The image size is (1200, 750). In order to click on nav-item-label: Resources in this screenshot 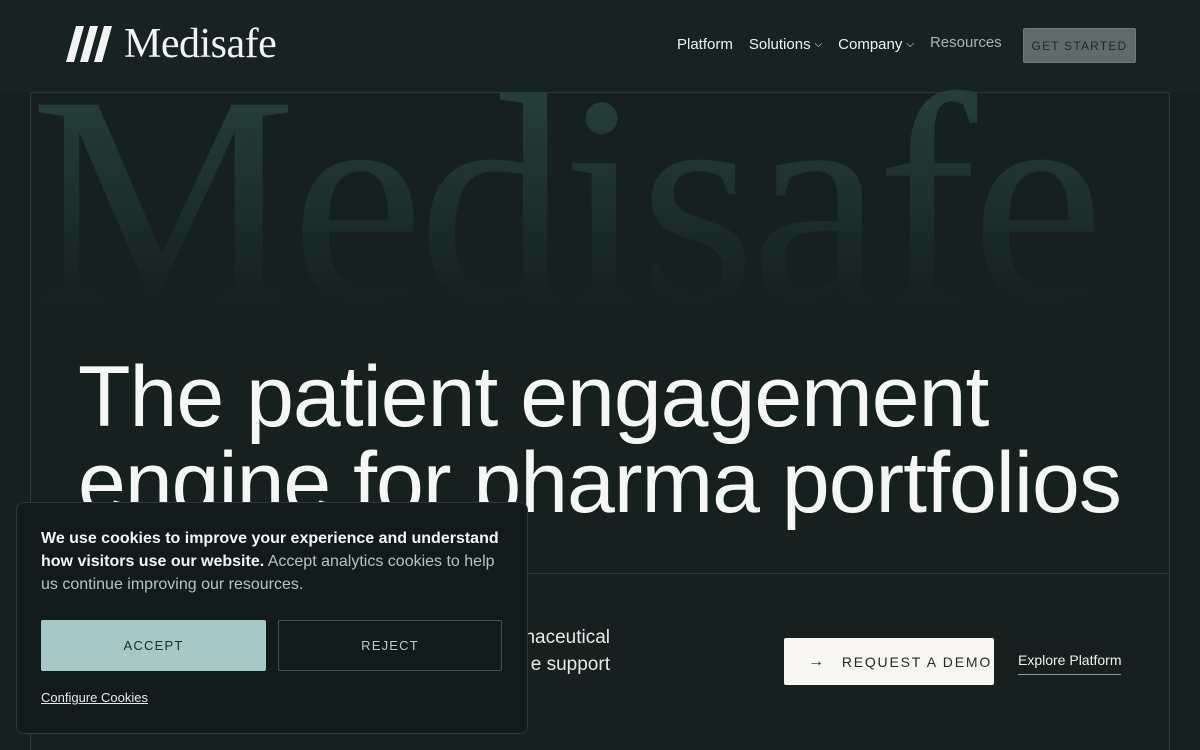, I will do `click(965, 42)`.